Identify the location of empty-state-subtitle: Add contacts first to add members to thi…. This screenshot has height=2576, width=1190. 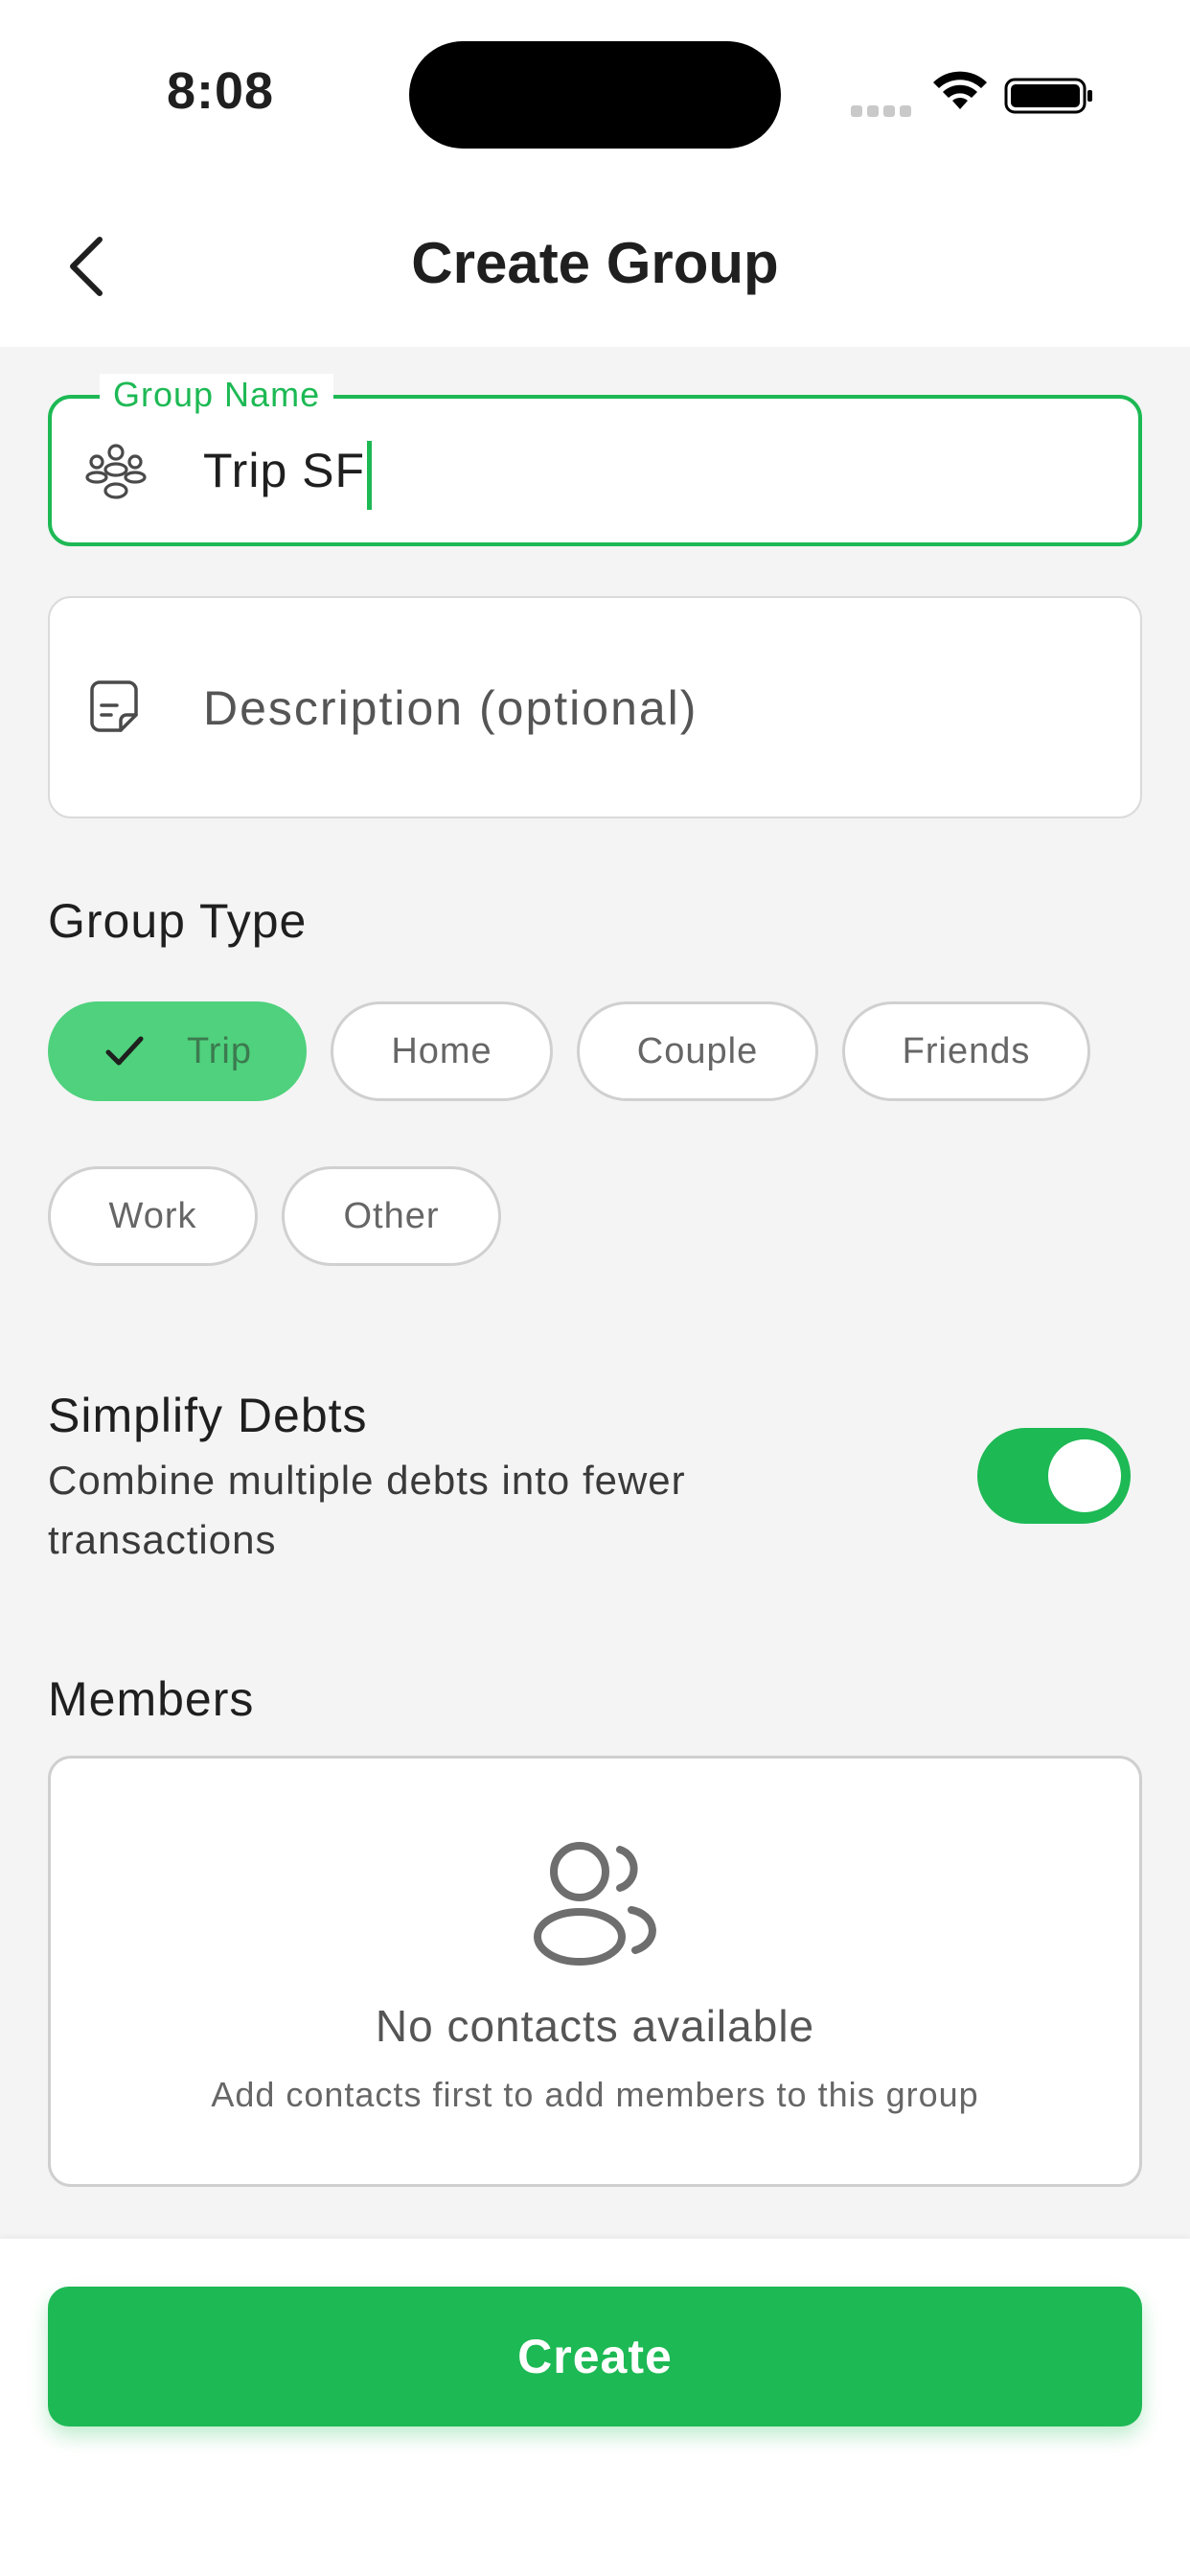
(595, 2094).